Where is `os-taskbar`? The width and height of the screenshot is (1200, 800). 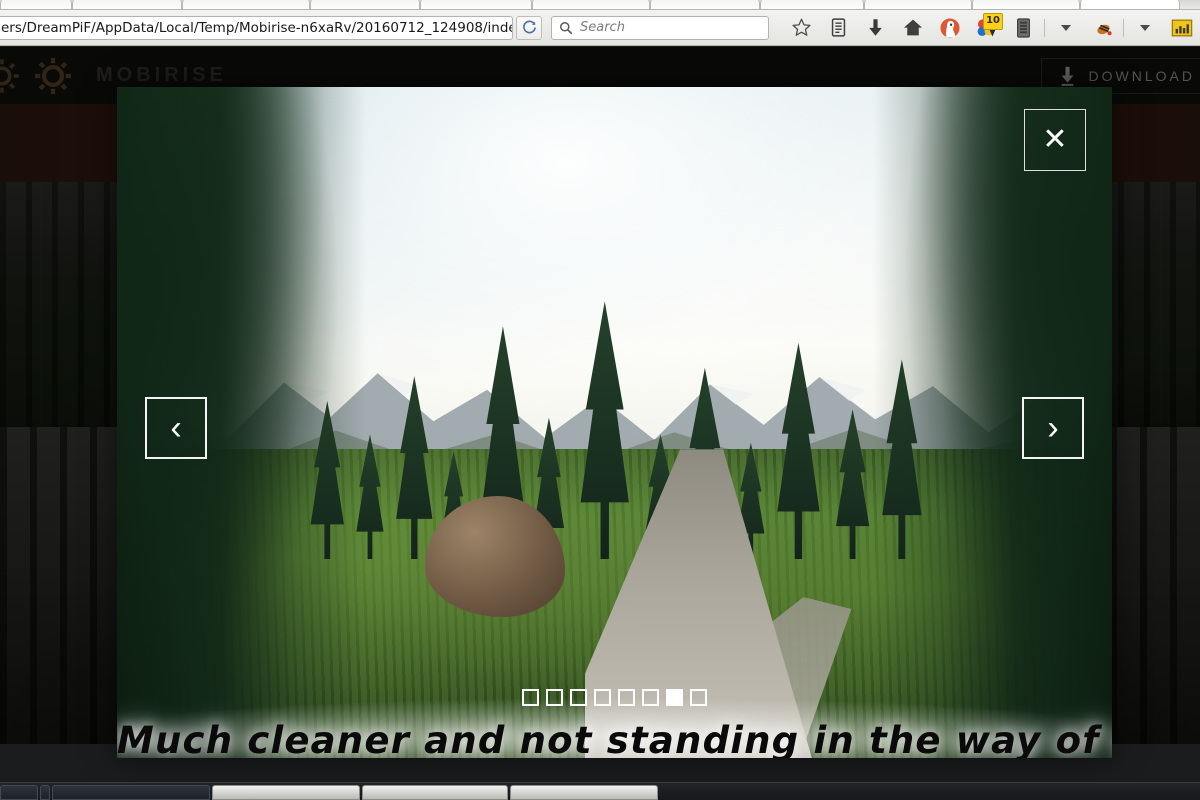
os-taskbar is located at coordinates (600, 791).